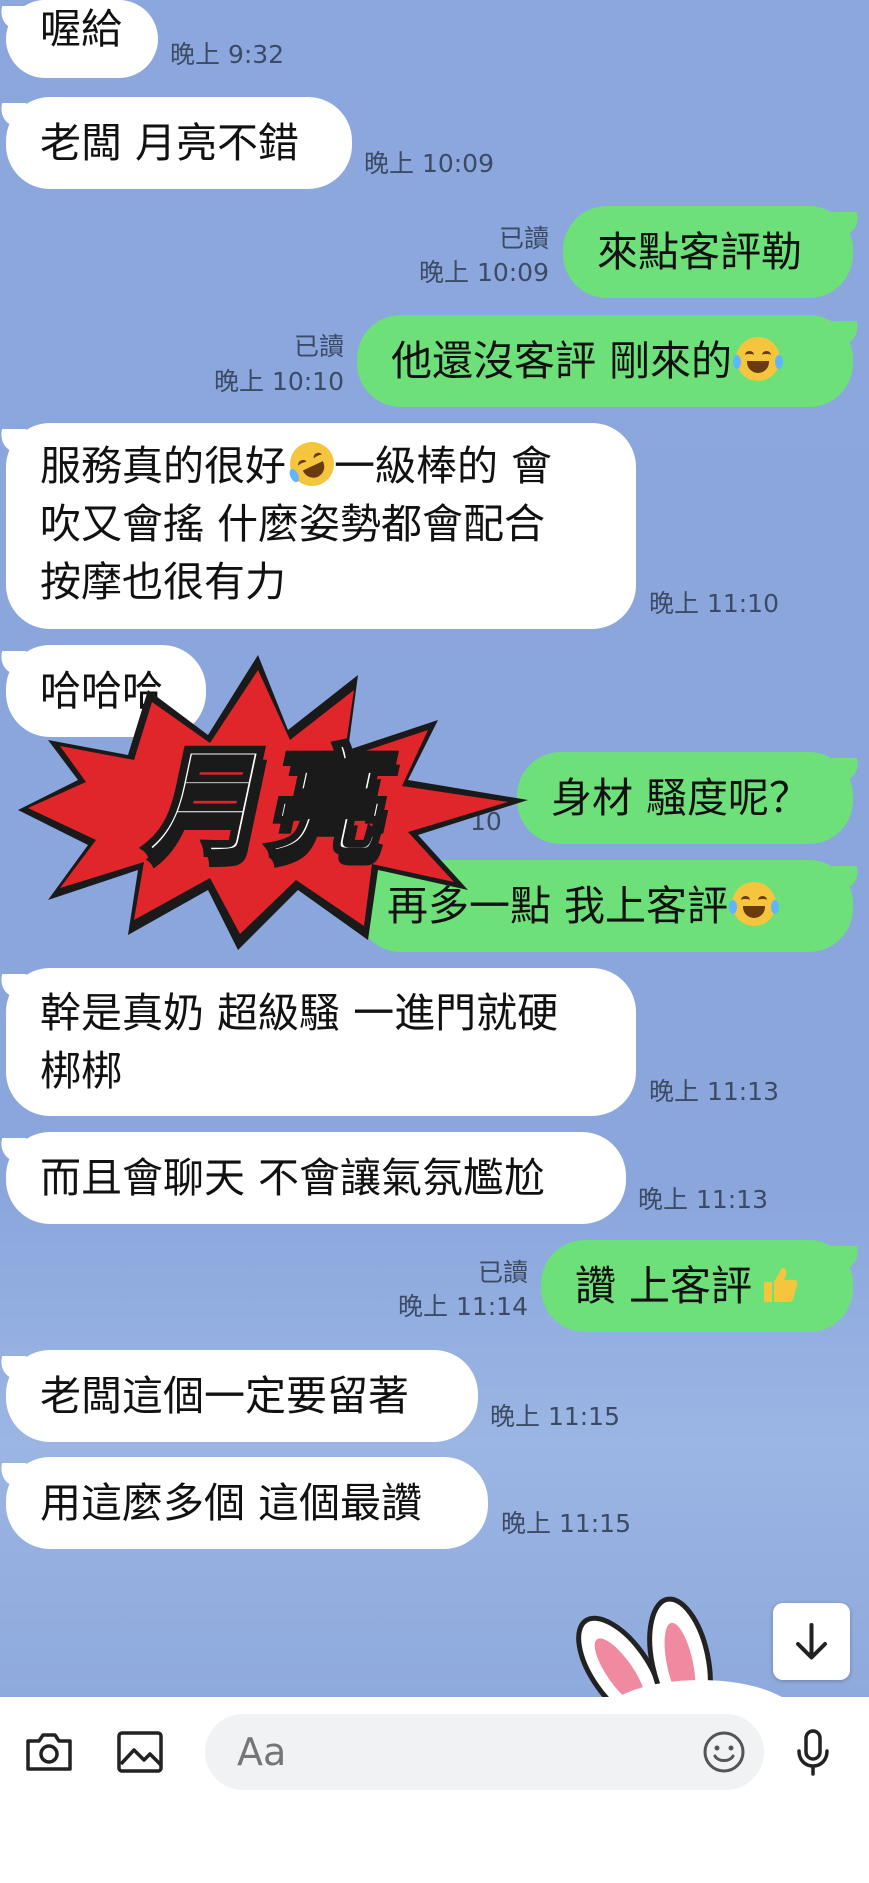  I want to click on message-bubble-incoming: 而且會聊天 不會讓氣氛尷尬, so click(316, 1178).